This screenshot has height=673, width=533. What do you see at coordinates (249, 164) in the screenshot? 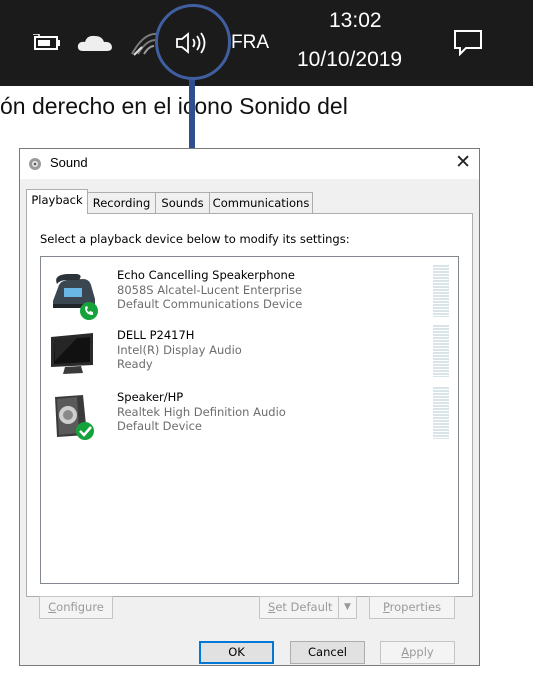
I see `dialog-titlebar: Sound ✕` at bounding box center [249, 164].